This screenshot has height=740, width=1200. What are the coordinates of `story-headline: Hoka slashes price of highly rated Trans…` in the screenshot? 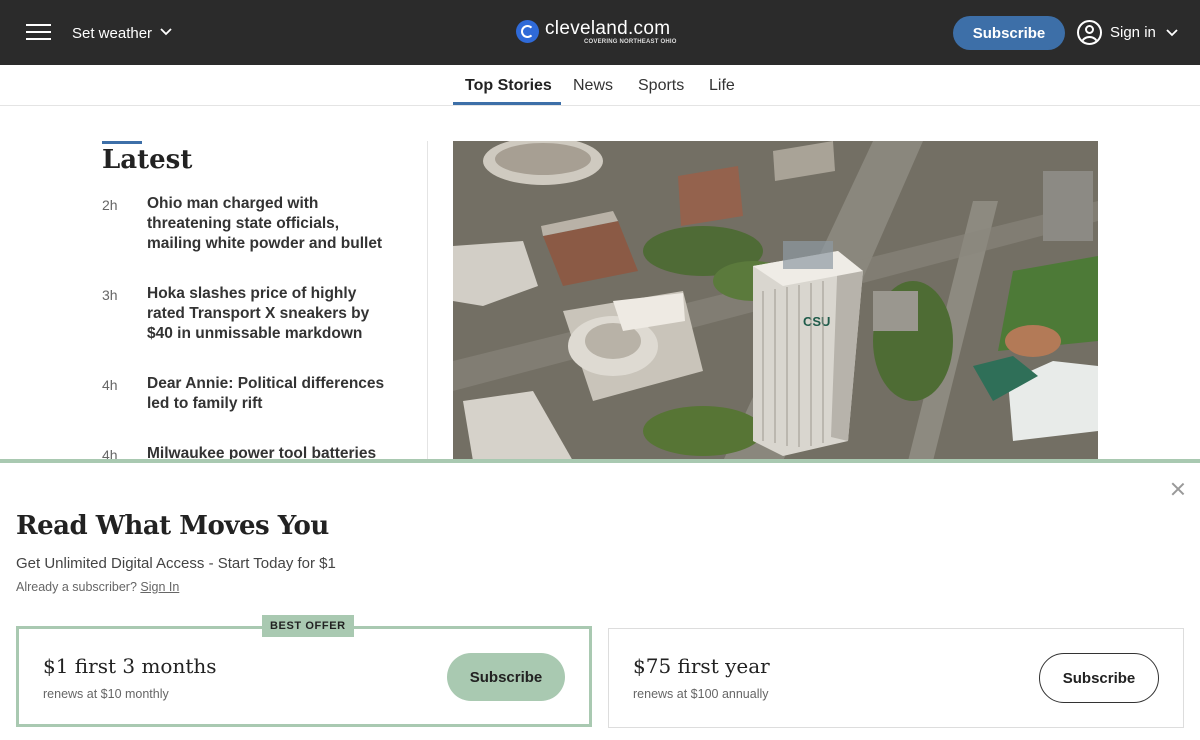 It's located at (272, 314).